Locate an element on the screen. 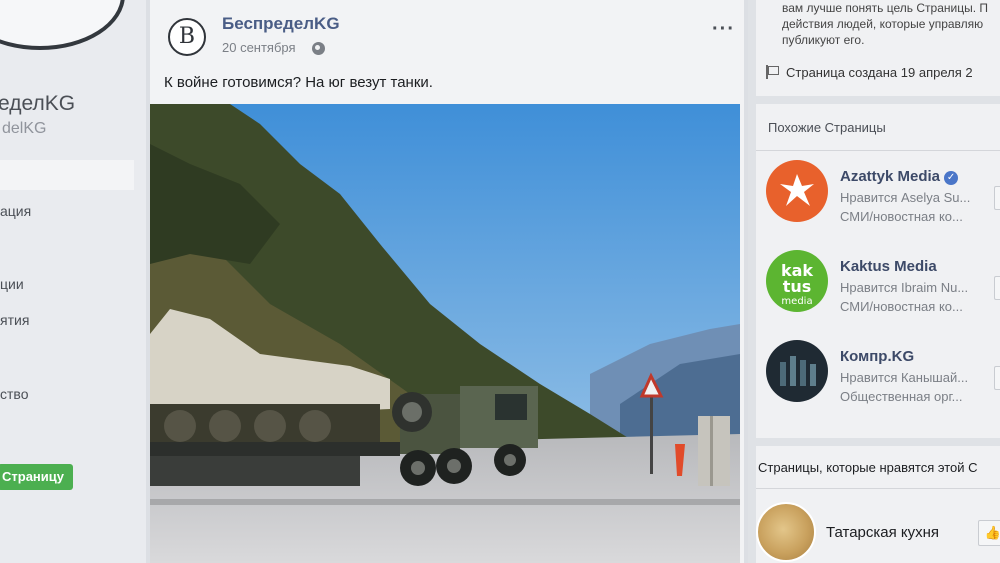  left-nav-item: ство is located at coordinates (14, 394).